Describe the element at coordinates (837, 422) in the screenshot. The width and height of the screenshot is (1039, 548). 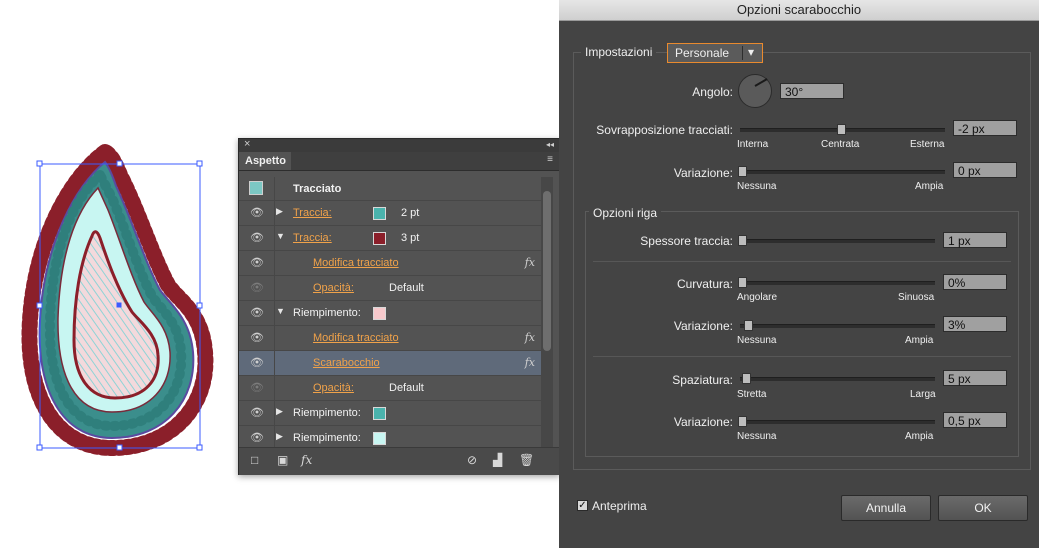
I see `spacing-variation-track` at that location.